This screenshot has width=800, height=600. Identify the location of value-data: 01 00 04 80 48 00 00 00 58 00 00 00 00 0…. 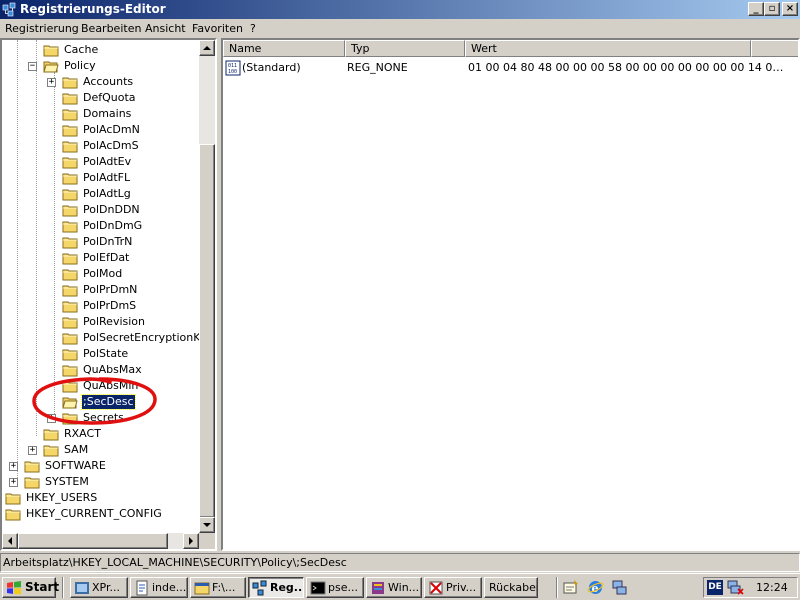
(626, 67).